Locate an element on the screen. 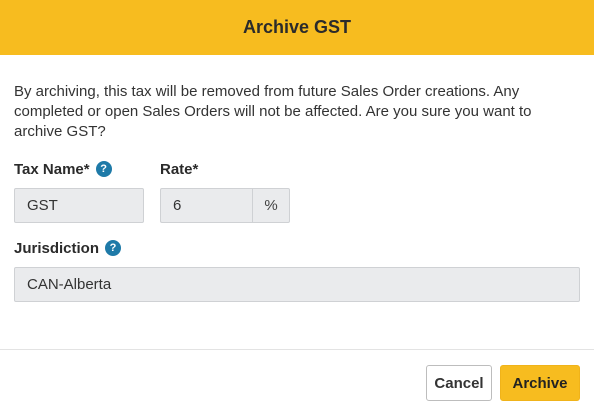  rate-value: 6 is located at coordinates (177, 205).